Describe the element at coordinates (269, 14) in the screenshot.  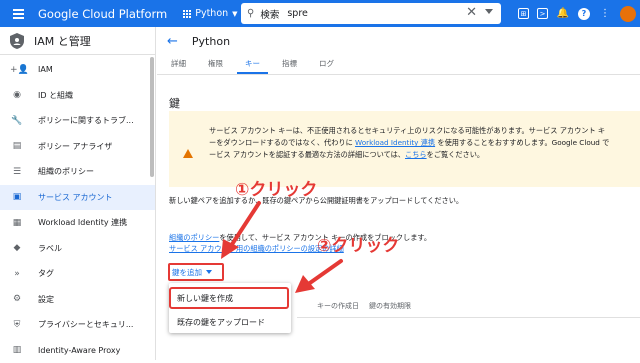
I see `search-label: 検索` at that location.